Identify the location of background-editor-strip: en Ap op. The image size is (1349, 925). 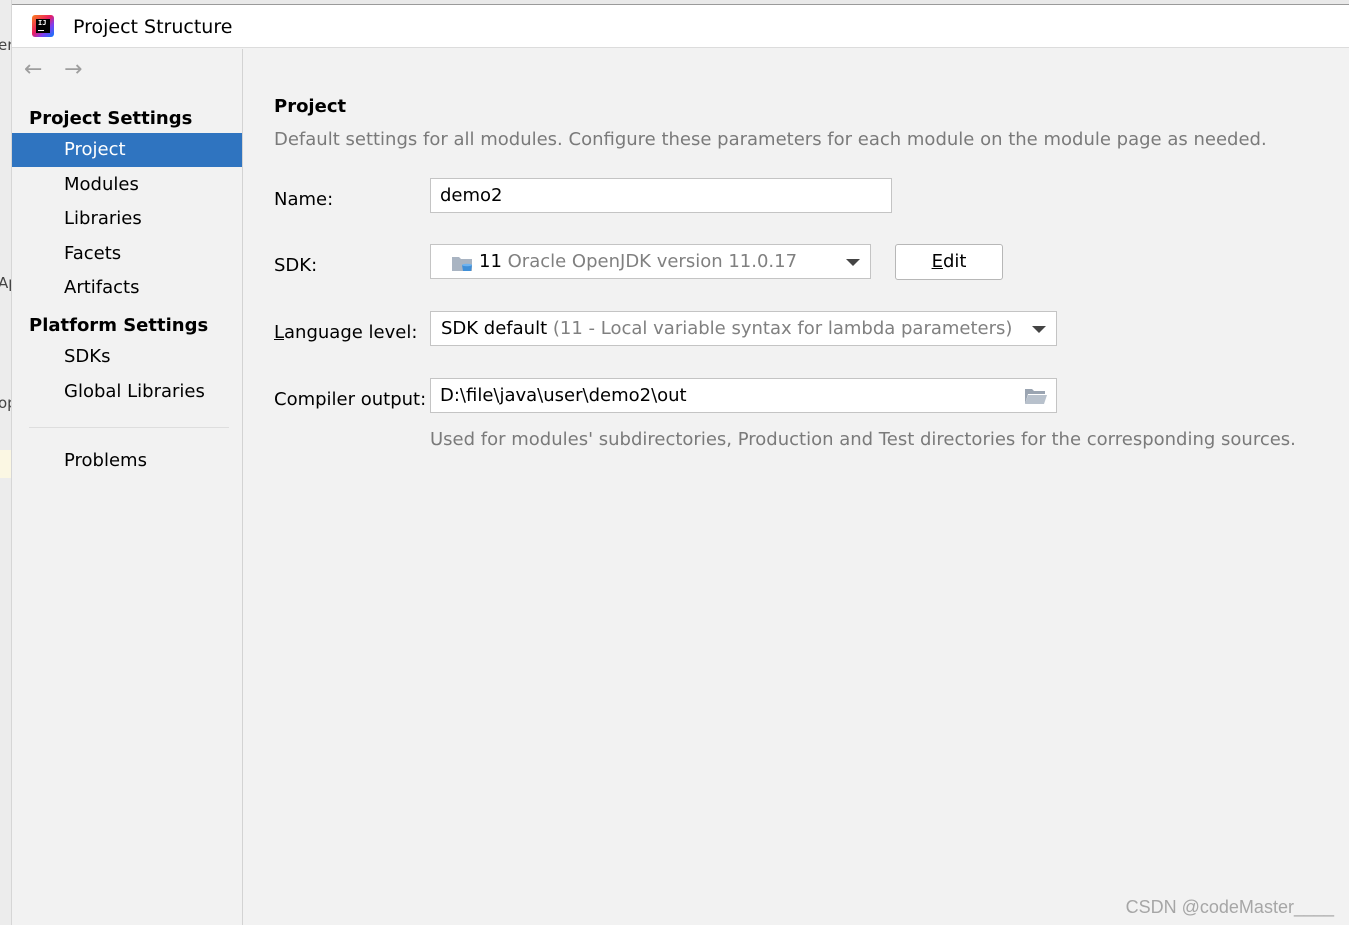
(6, 462).